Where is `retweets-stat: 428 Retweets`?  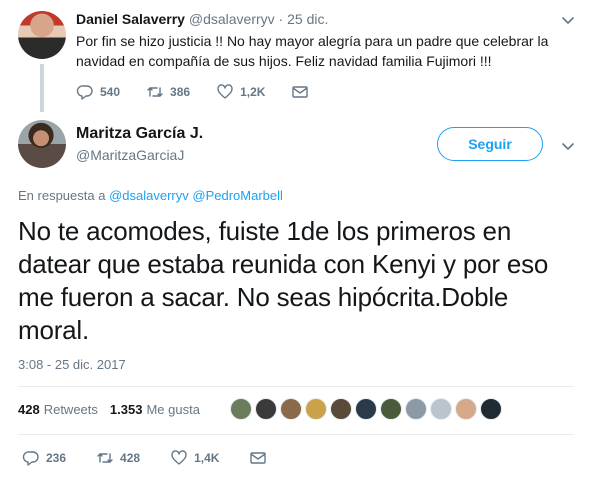
retweets-stat: 428 Retweets is located at coordinates (58, 409).